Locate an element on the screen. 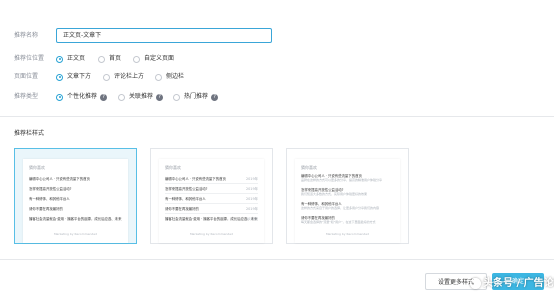  card-line: 播客社会流量就会·费用 · 播客平台的起源，成长后应选、未来 is located at coordinates (75, 219).